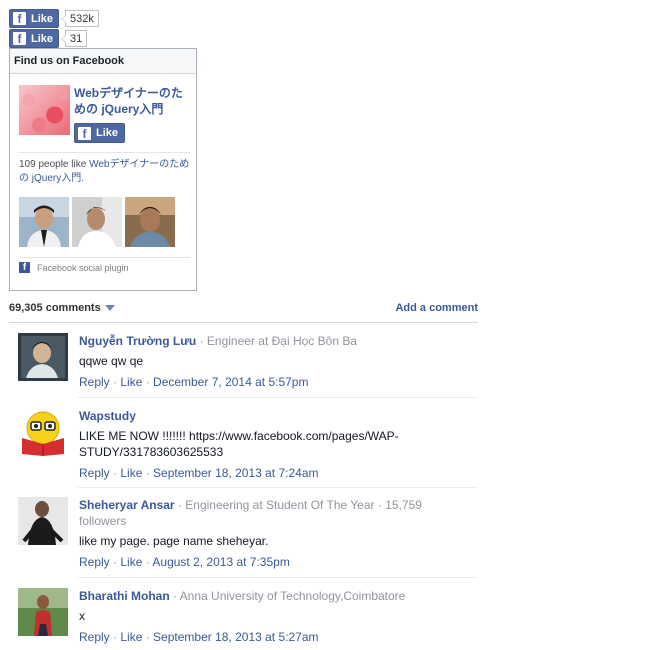 Image resolution: width=650 pixels, height=650 pixels. What do you see at coordinates (235, 637) in the screenshot?
I see `comment-timestamp: September 18, 2013 at 5:27am` at bounding box center [235, 637].